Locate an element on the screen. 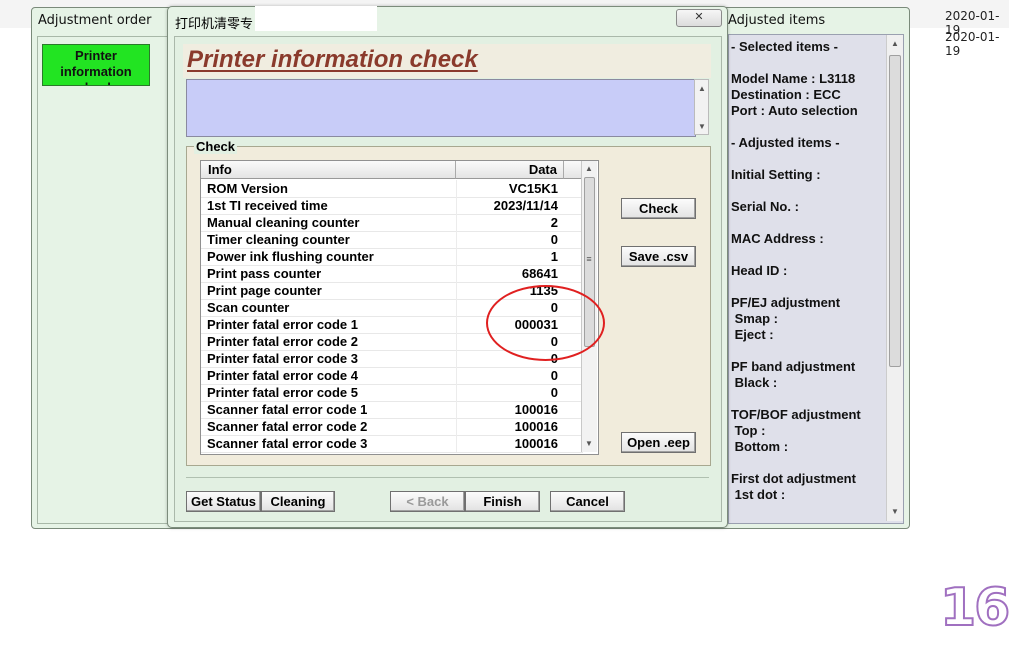 The image size is (1009, 647). table-row: Printer fatal error code 4 0 is located at coordinates (392, 376).